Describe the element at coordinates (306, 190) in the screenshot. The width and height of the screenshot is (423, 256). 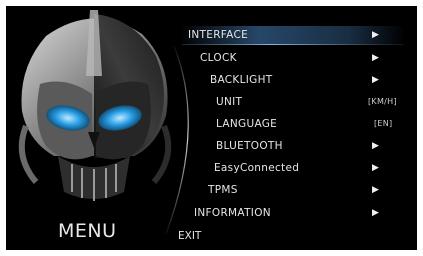
I see `menu-item-tpms: TPMS ▶` at that location.